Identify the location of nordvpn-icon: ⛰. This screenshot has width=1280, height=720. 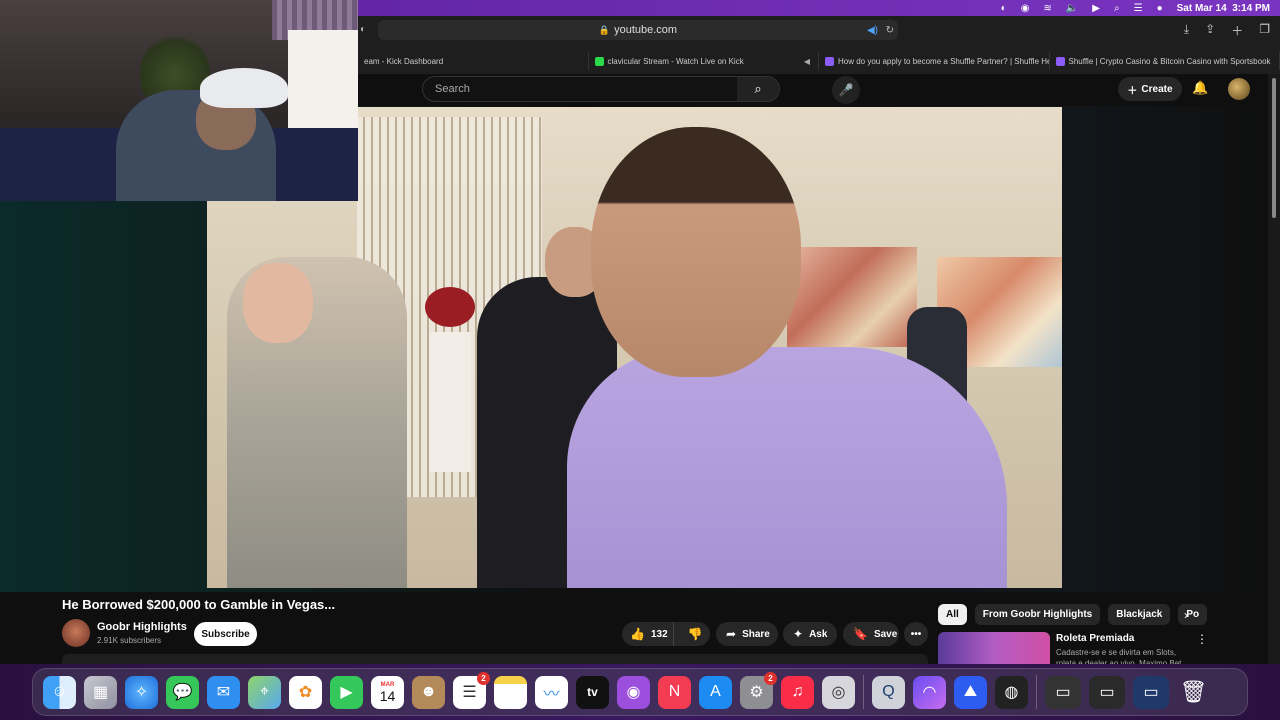
(970, 692).